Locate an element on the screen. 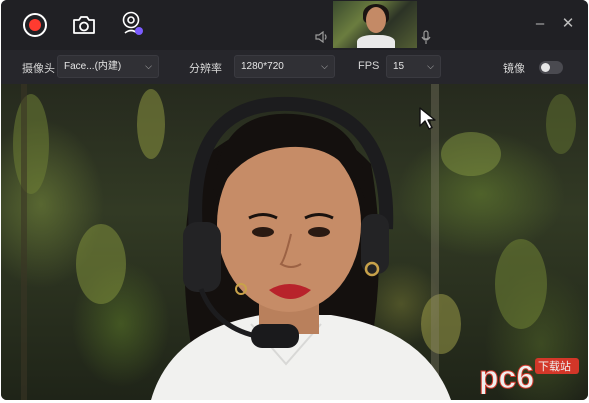 This screenshot has width=589, height=403. svg-text: 下载站 is located at coordinates (554, 366).